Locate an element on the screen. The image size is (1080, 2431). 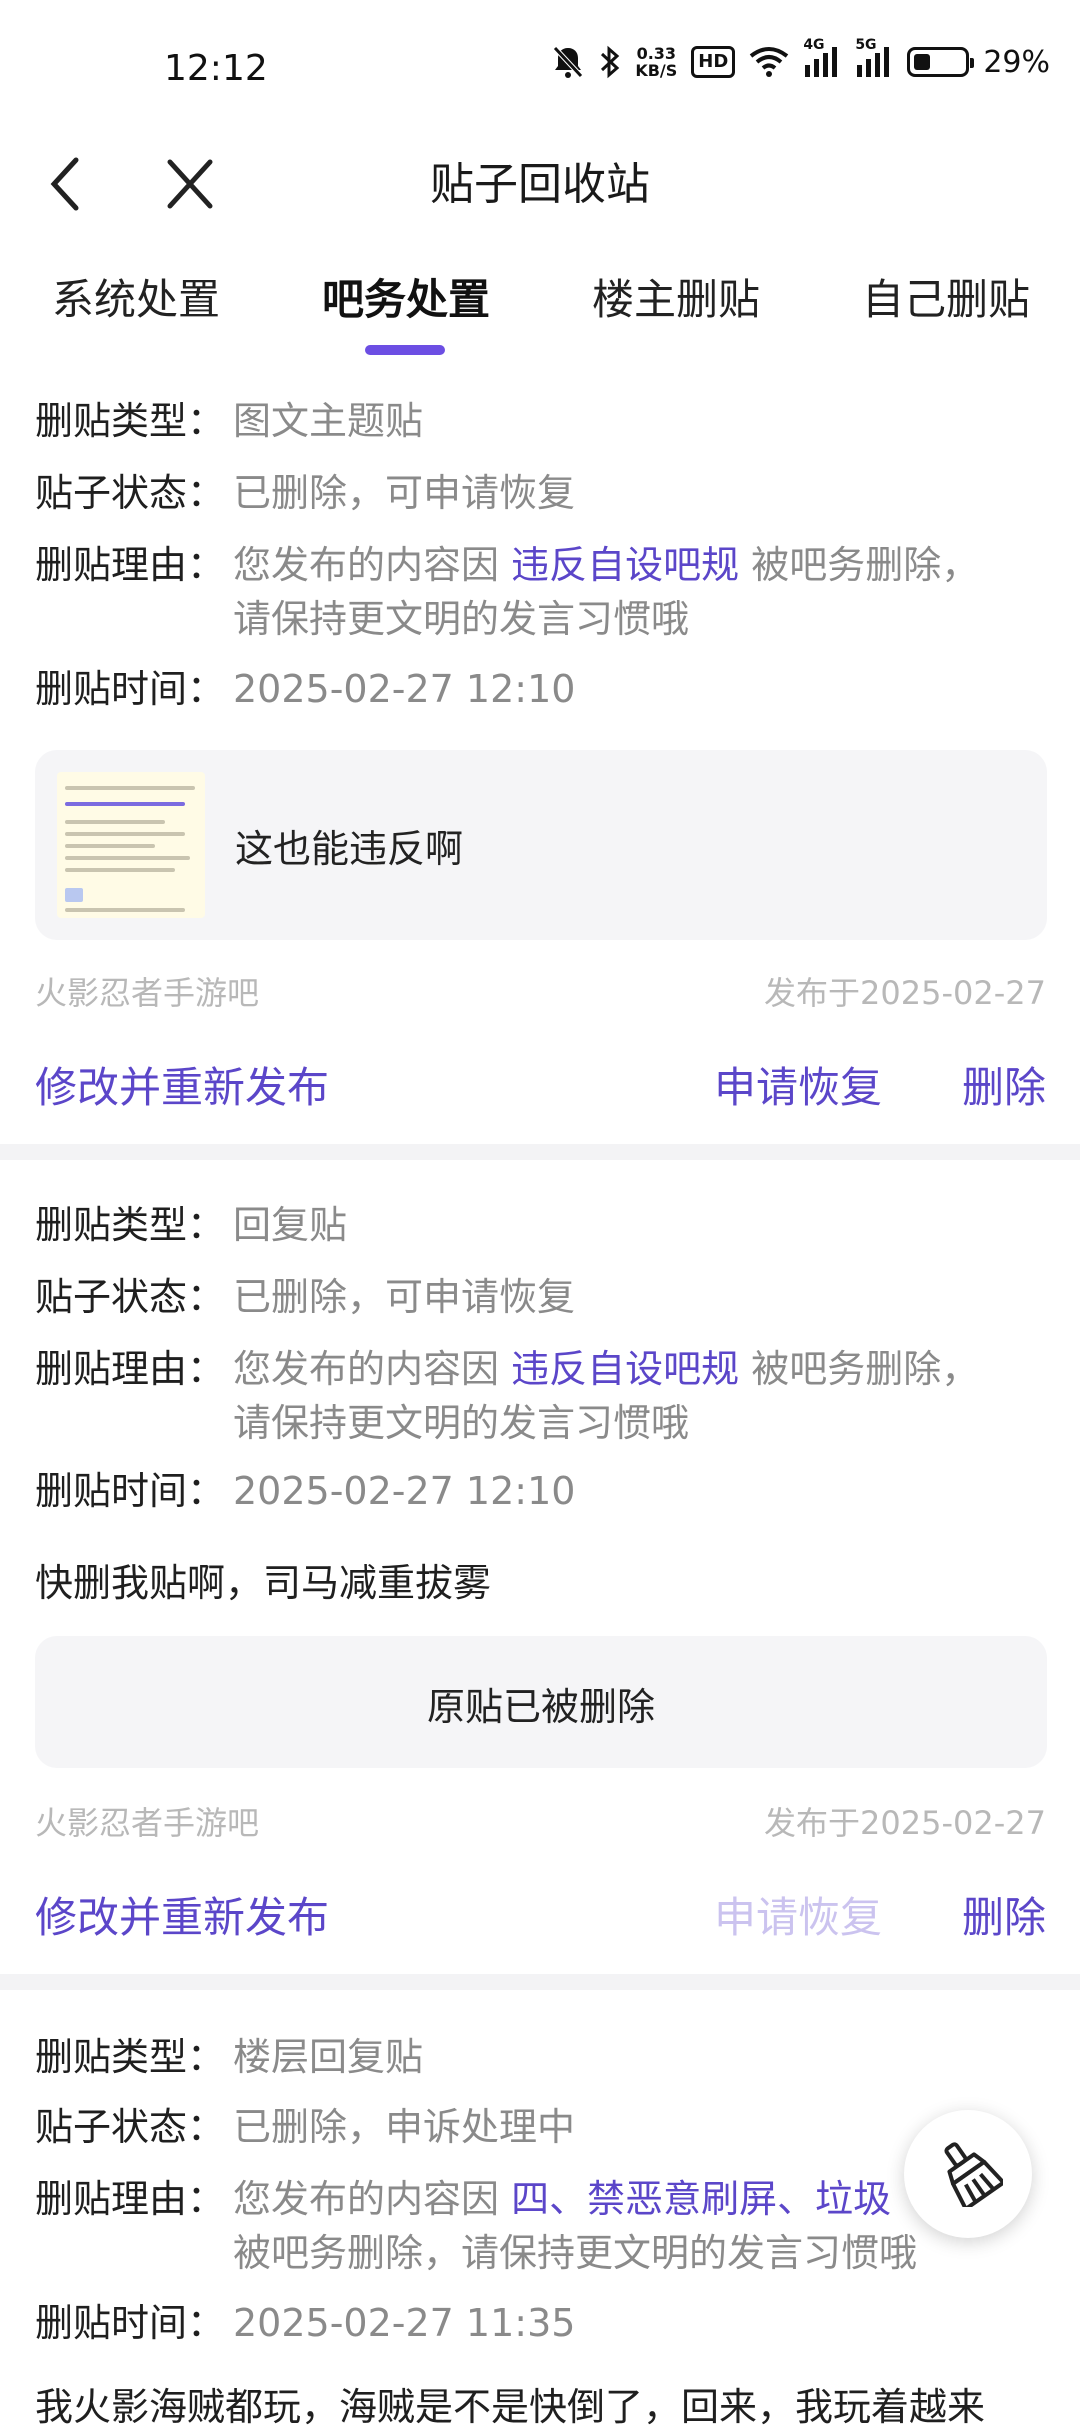
signal-4g-label: 4G is located at coordinates (814, 45).